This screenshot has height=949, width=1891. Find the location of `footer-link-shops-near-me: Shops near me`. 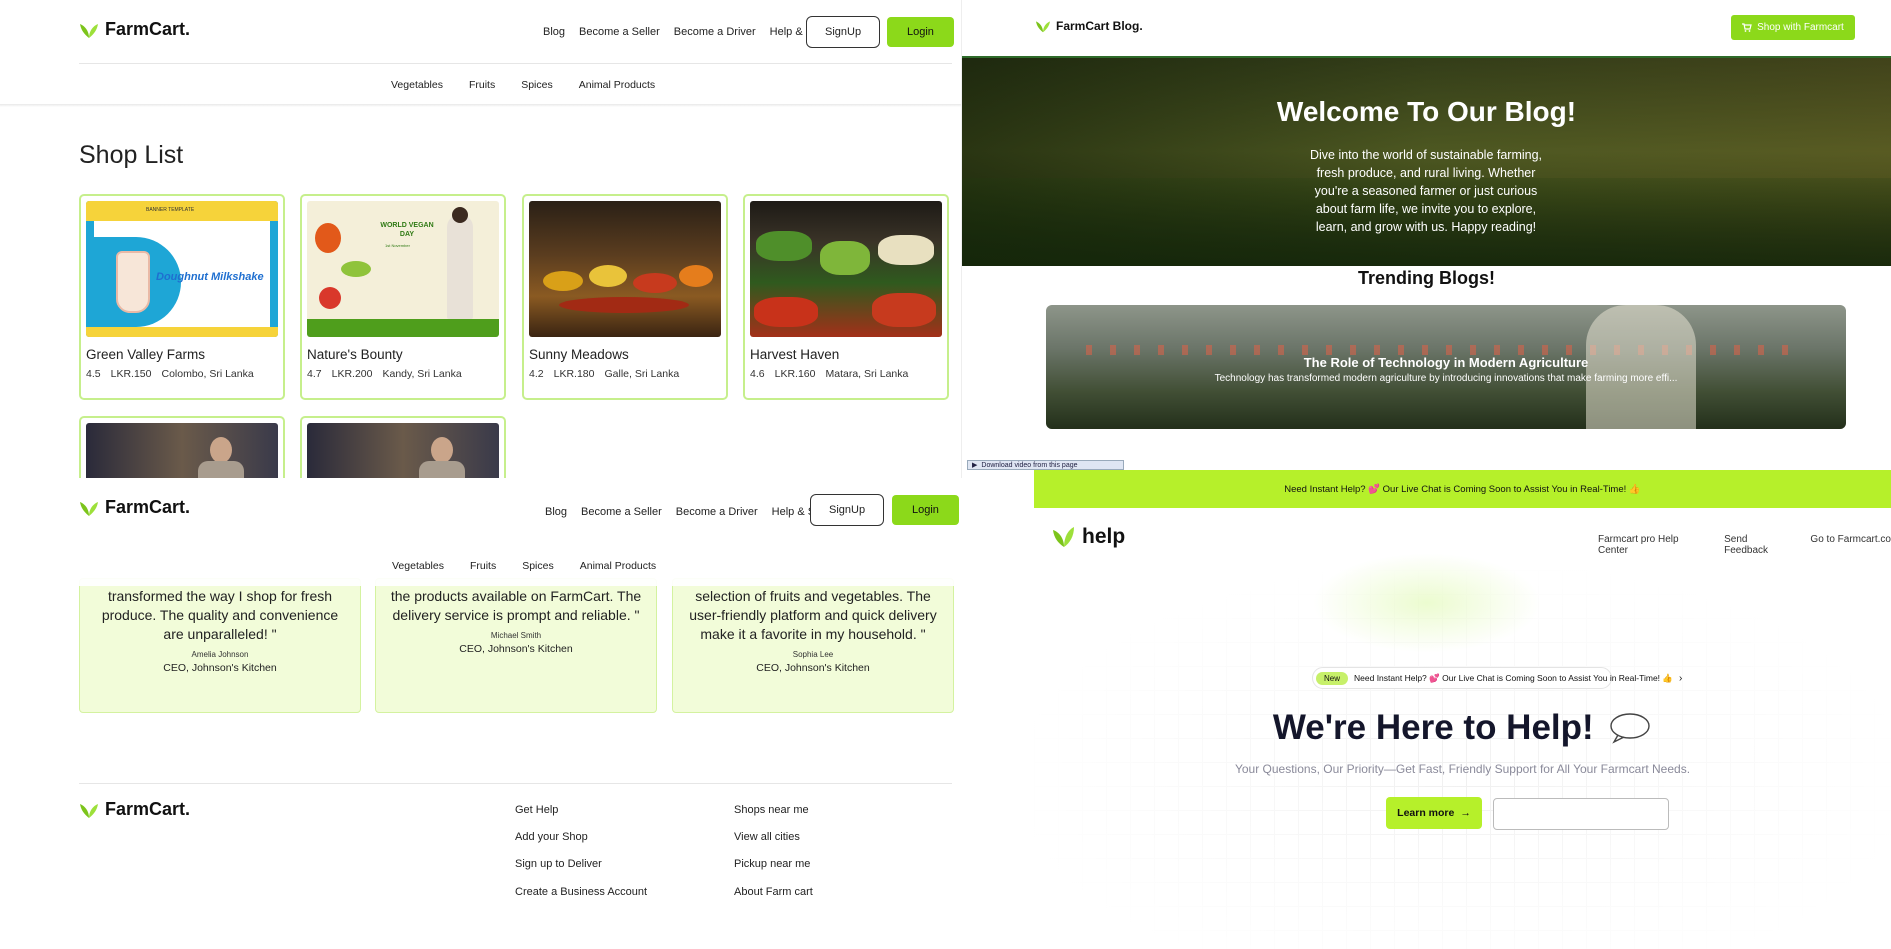

footer-link-shops-near-me: Shops near me is located at coordinates (771, 810).